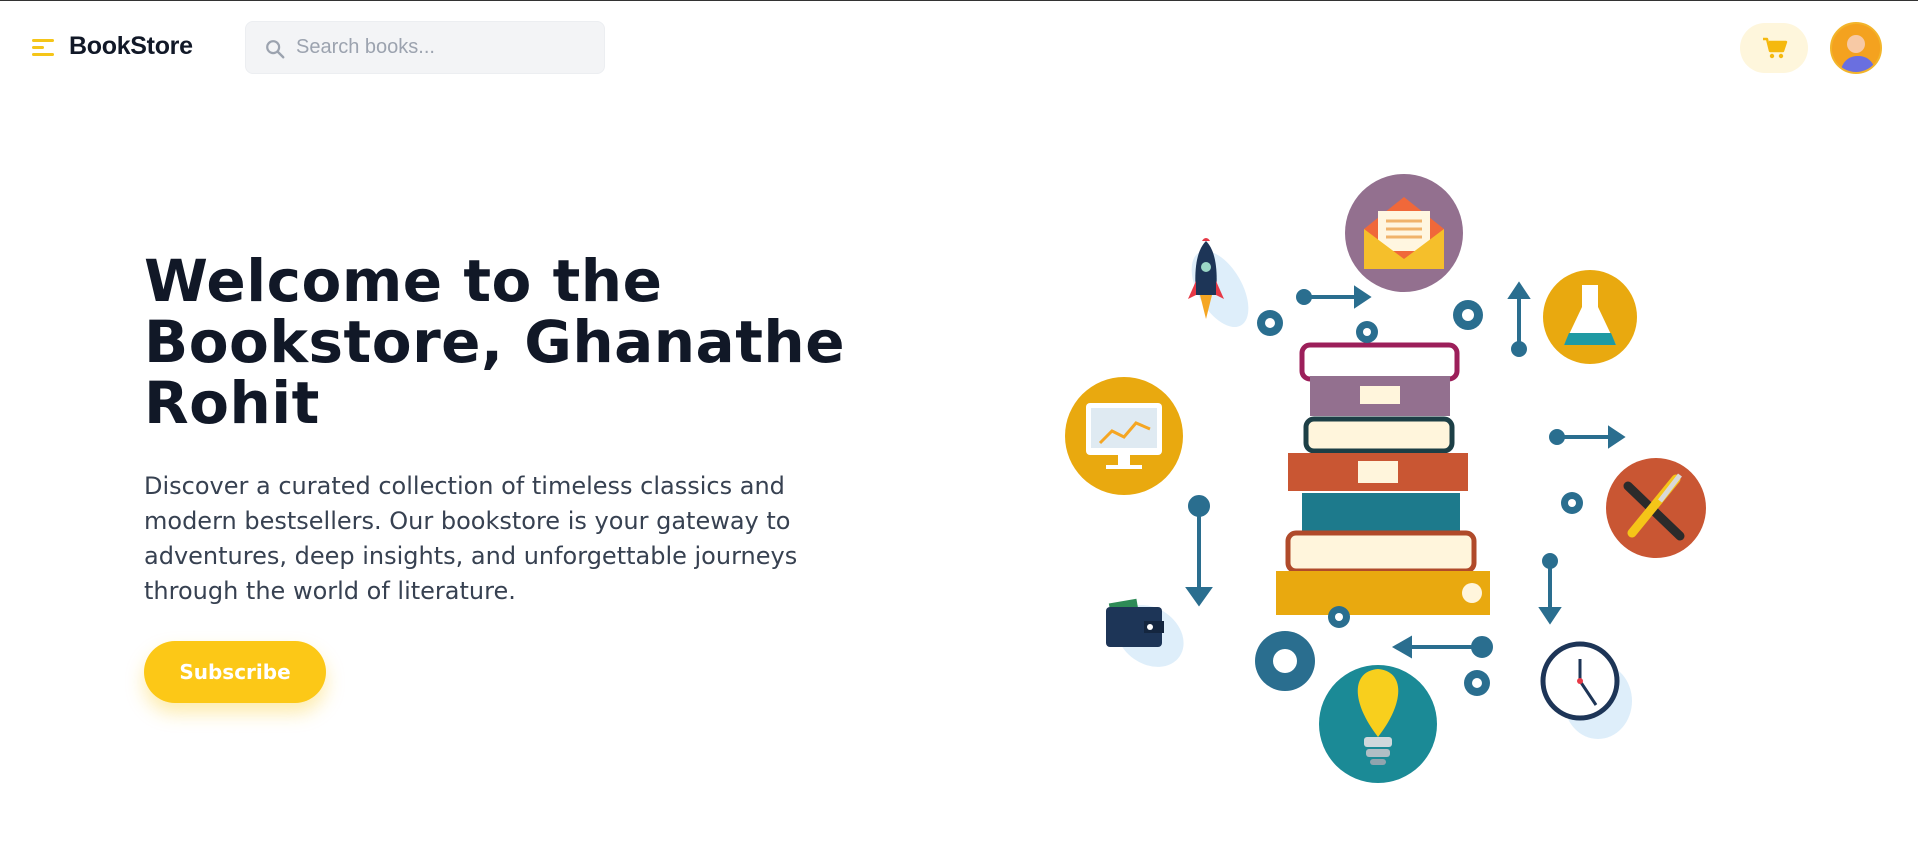 This screenshot has height=868, width=1918. What do you see at coordinates (959, 48) in the screenshot?
I see `top-navbar: BookStore` at bounding box center [959, 48].